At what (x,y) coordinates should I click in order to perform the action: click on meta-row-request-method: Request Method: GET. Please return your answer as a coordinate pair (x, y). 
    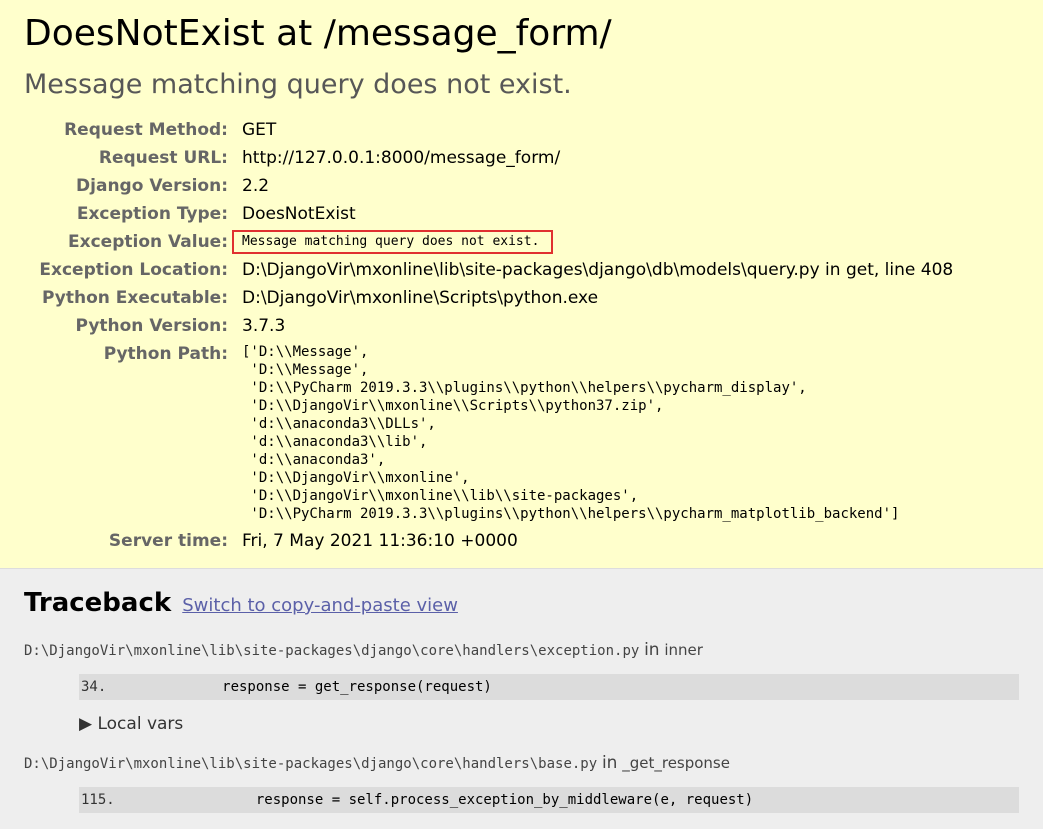
    Looking at the image, I should click on (488, 130).